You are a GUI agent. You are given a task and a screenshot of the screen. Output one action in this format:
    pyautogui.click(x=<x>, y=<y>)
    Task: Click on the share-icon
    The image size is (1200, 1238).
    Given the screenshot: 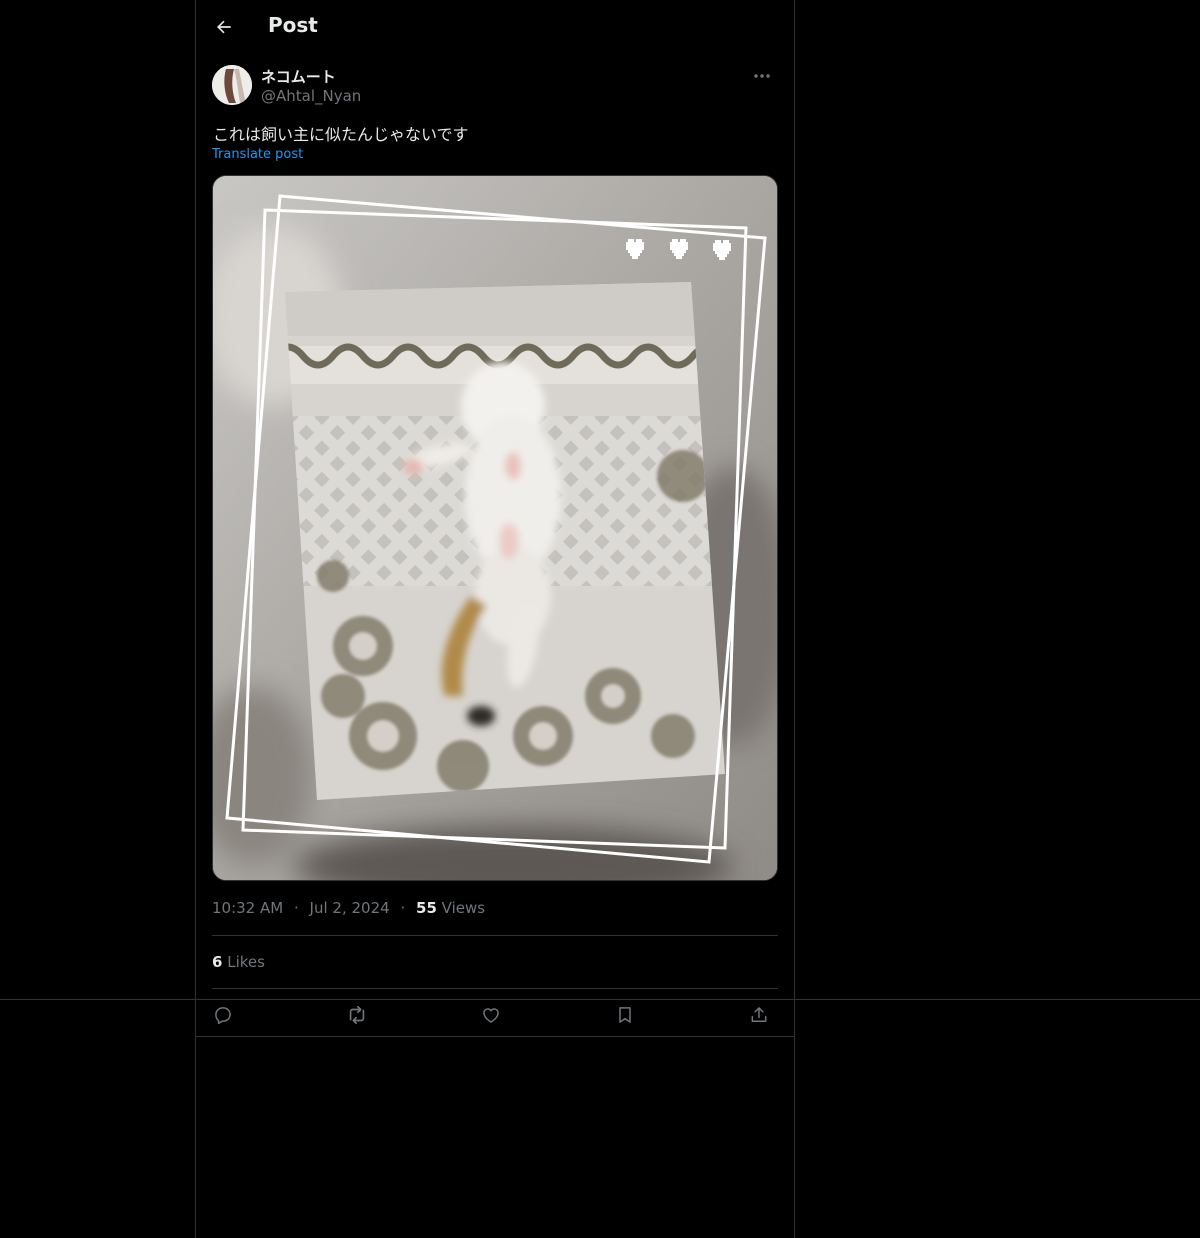 What is the action you would take?
    pyautogui.click(x=759, y=1014)
    